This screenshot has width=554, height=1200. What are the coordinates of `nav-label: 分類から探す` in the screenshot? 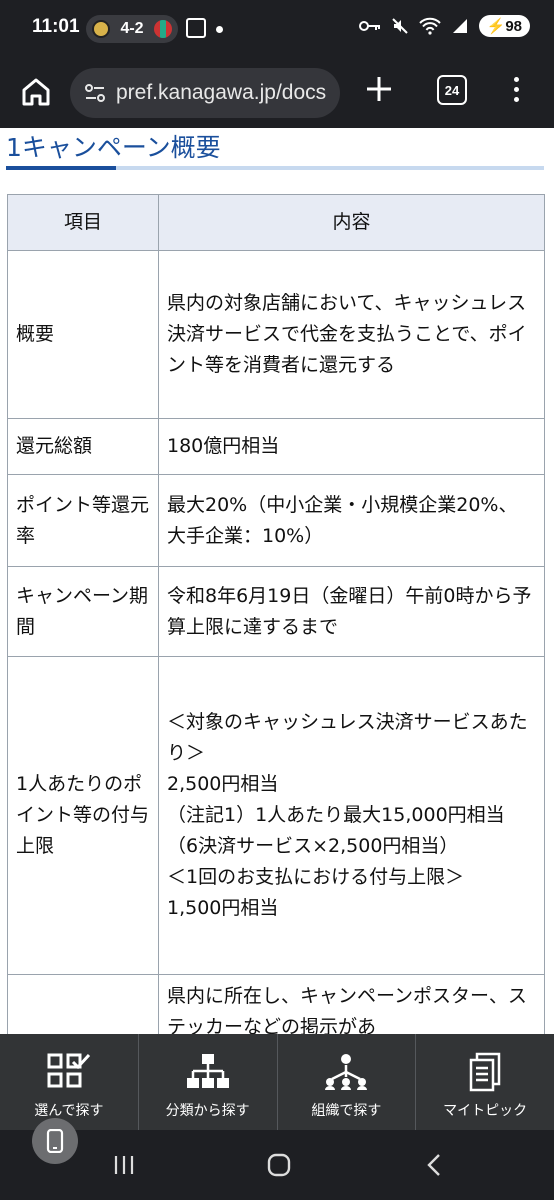 It's located at (207, 1111).